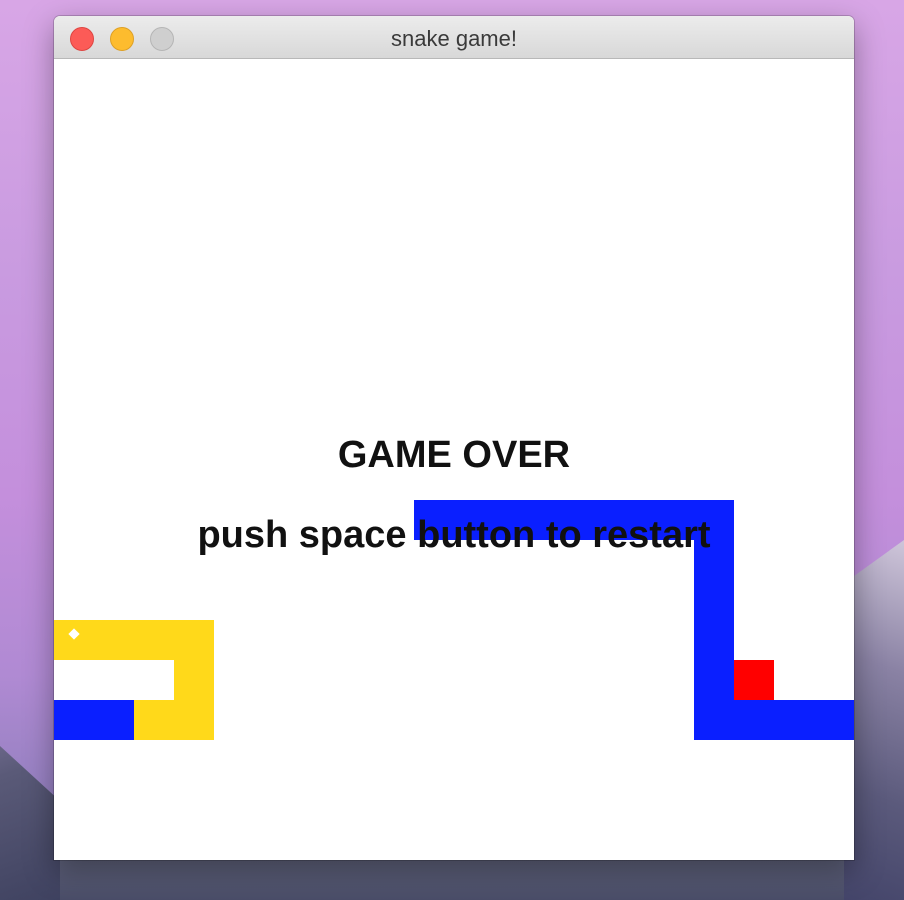 The width and height of the screenshot is (904, 900). I want to click on window-title: snake game!, so click(454, 38).